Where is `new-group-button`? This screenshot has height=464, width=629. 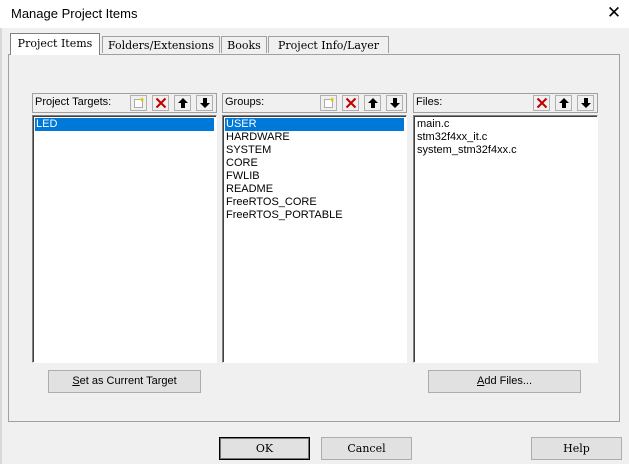 new-group-button is located at coordinates (328, 103).